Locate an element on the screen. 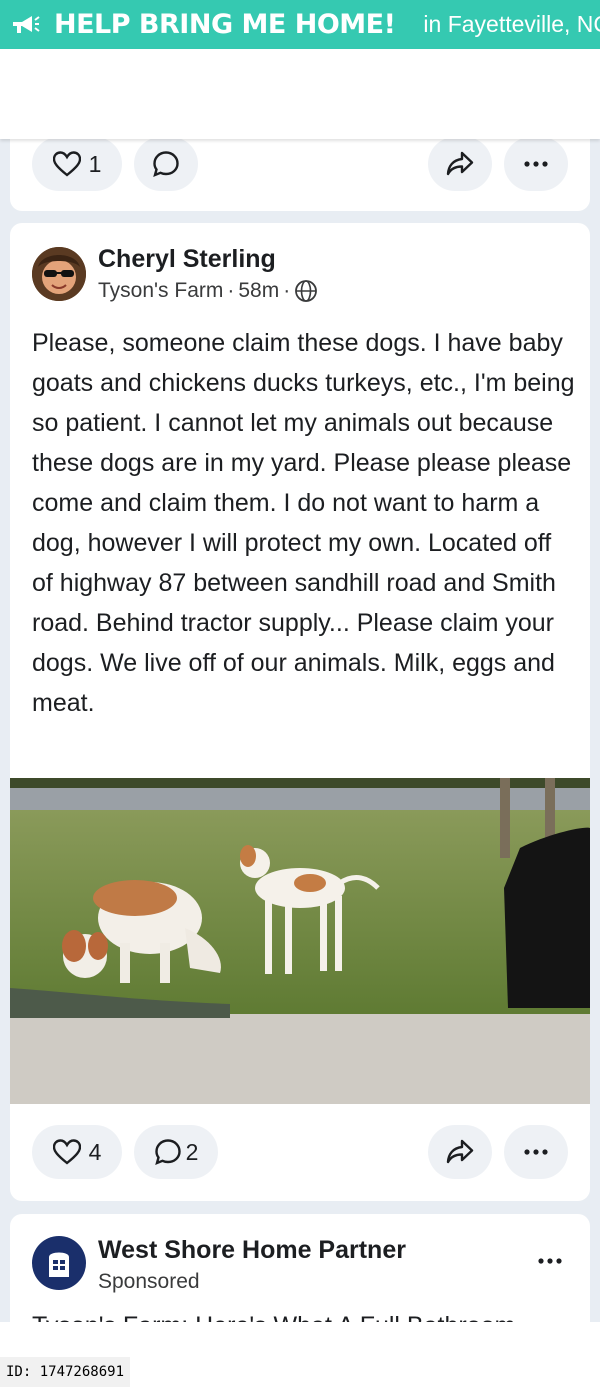 This screenshot has width=600, height=1387. comment-button is located at coordinates (166, 165).